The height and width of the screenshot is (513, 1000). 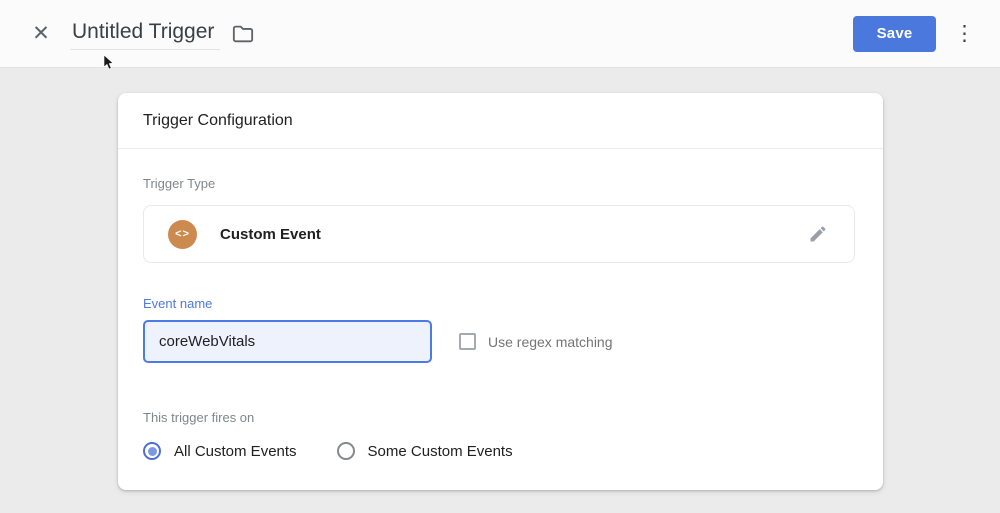 I want to click on trigger-type-box: <> Custom Event, so click(x=499, y=234).